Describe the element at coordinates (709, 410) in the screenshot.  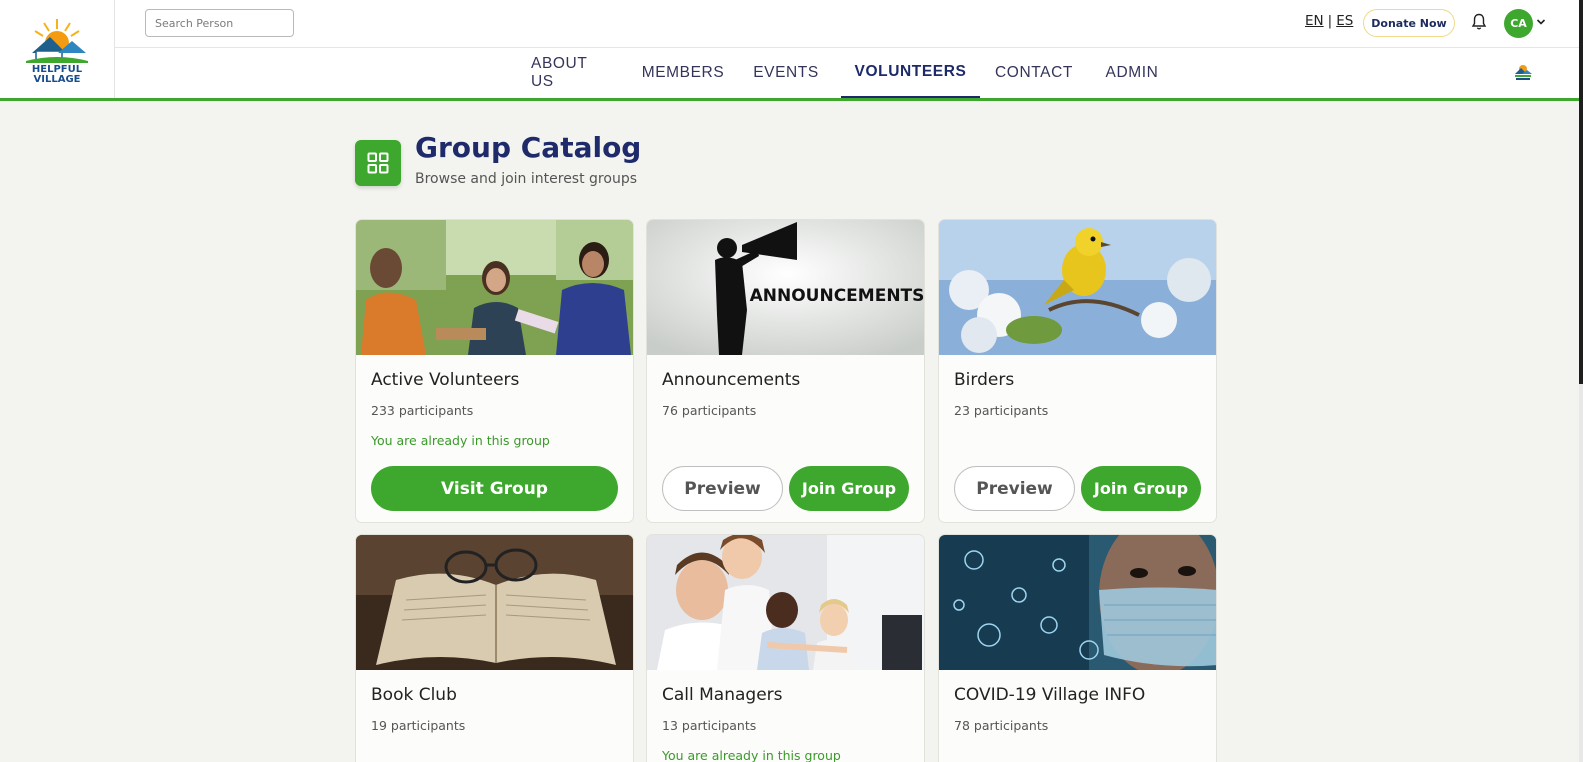
I see `participant-count: 76 participants` at that location.